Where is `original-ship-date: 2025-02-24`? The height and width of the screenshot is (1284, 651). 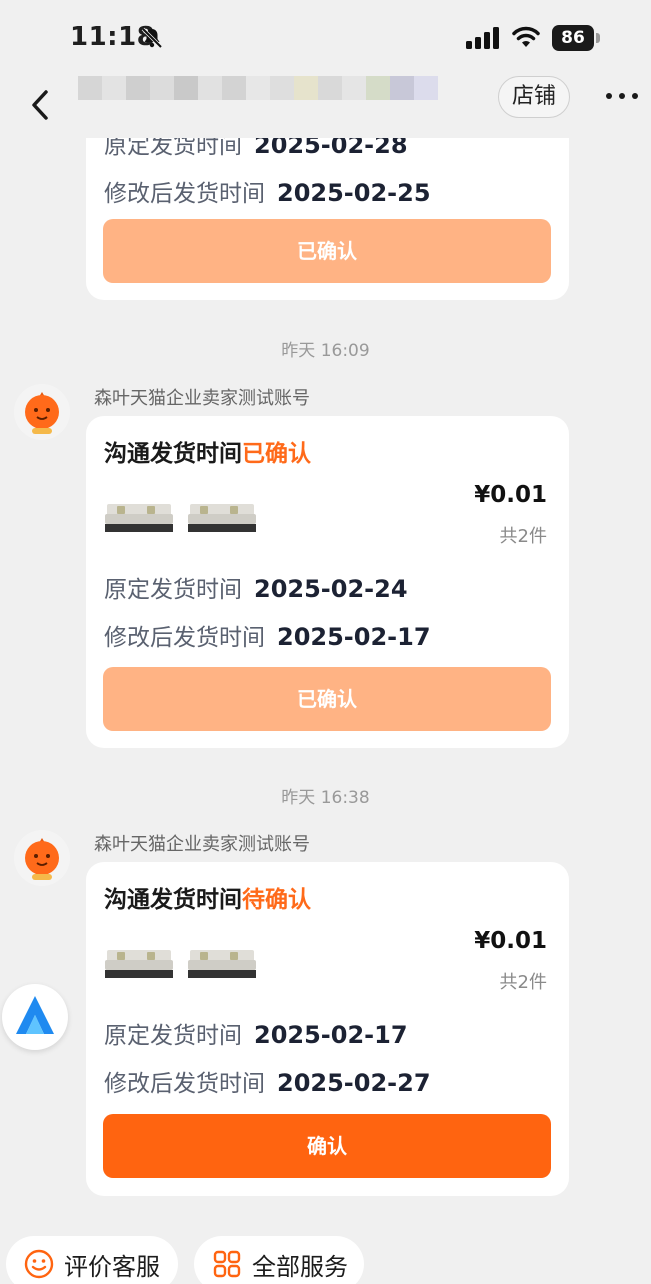
original-ship-date: 2025-02-24 is located at coordinates (331, 589).